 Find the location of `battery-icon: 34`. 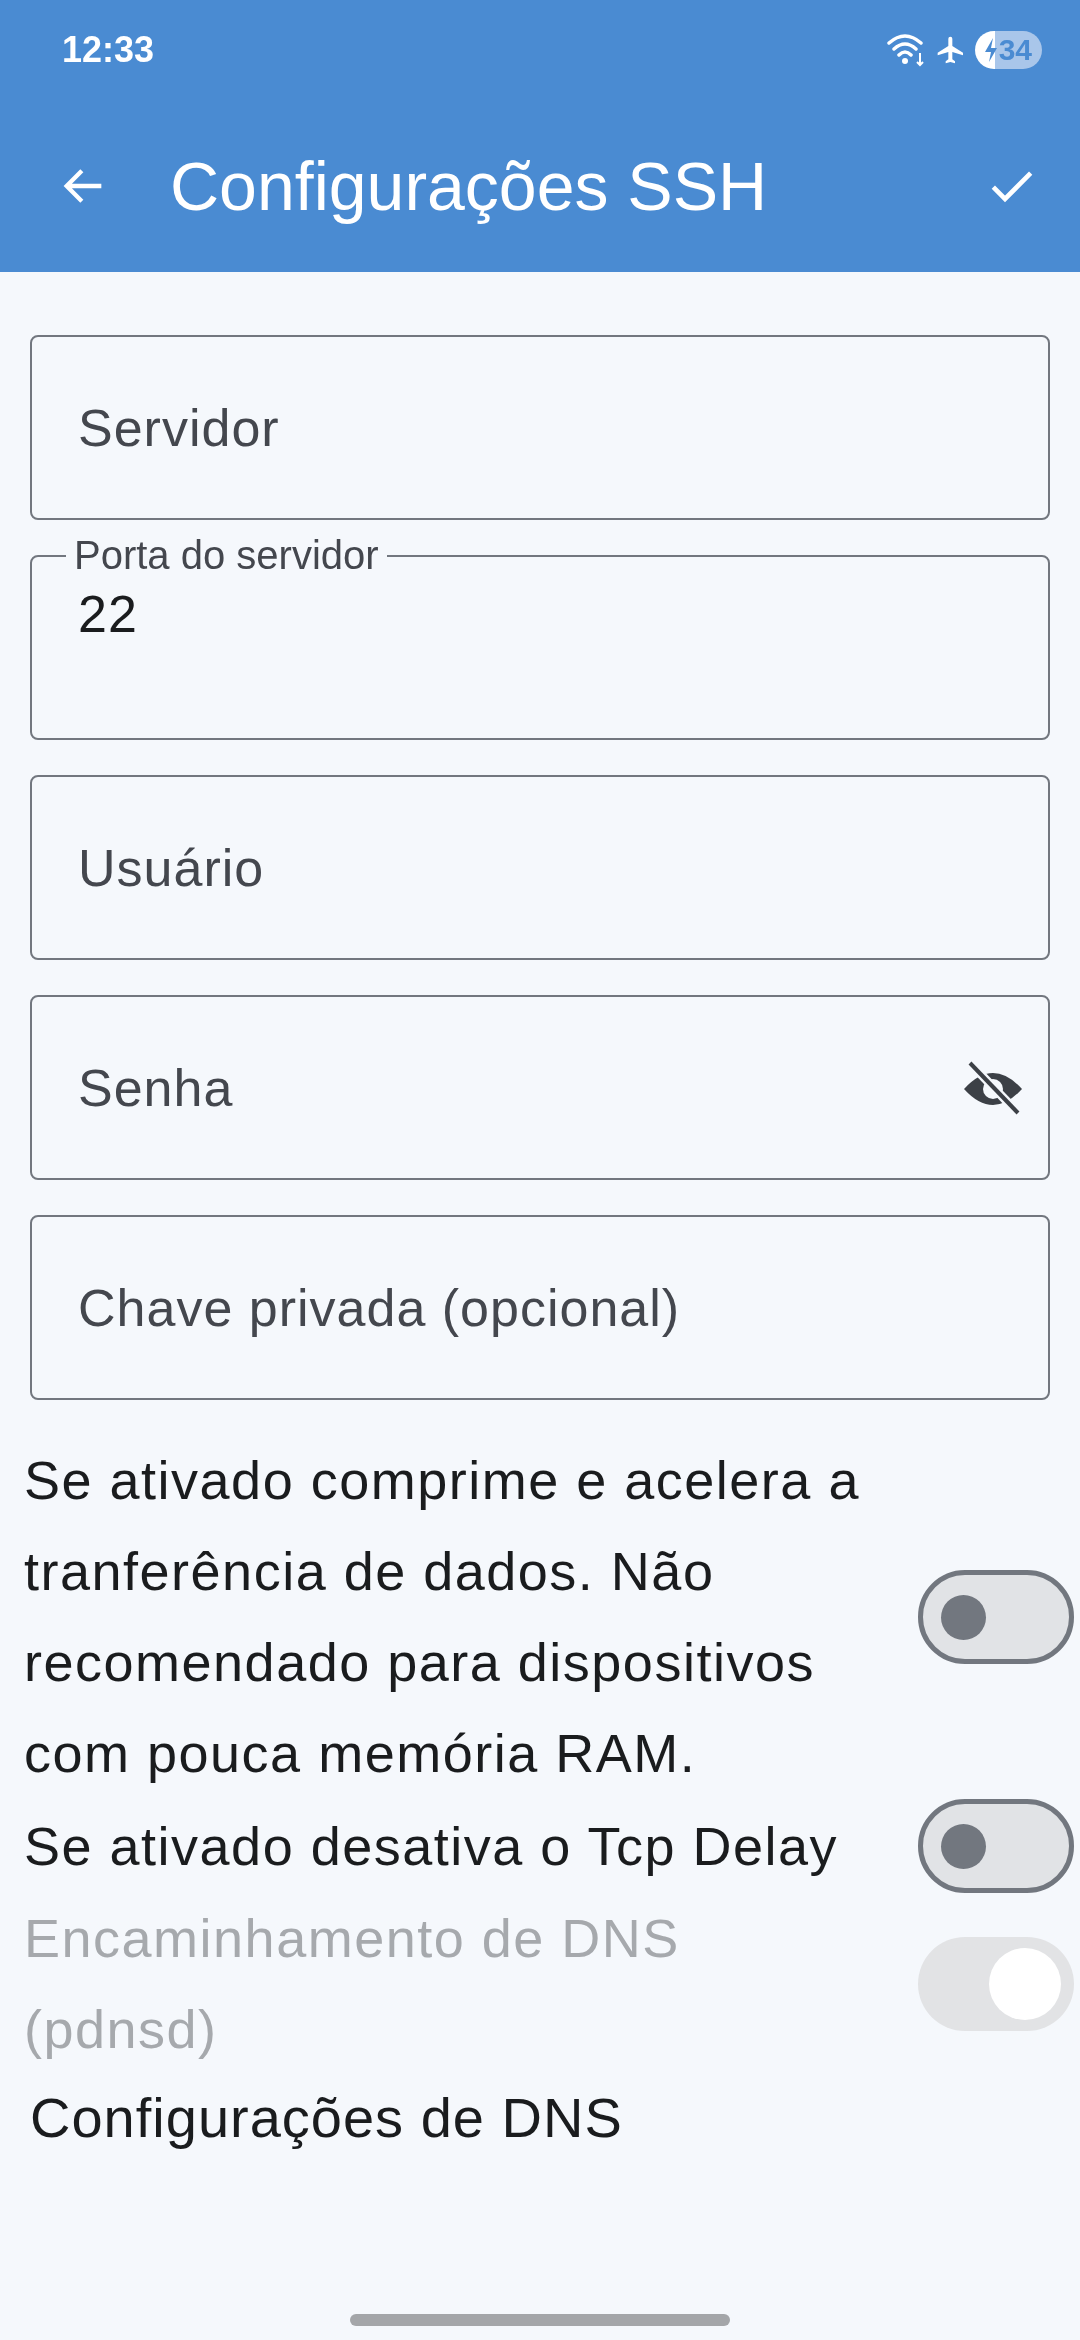

battery-icon: 34 is located at coordinates (1008, 50).